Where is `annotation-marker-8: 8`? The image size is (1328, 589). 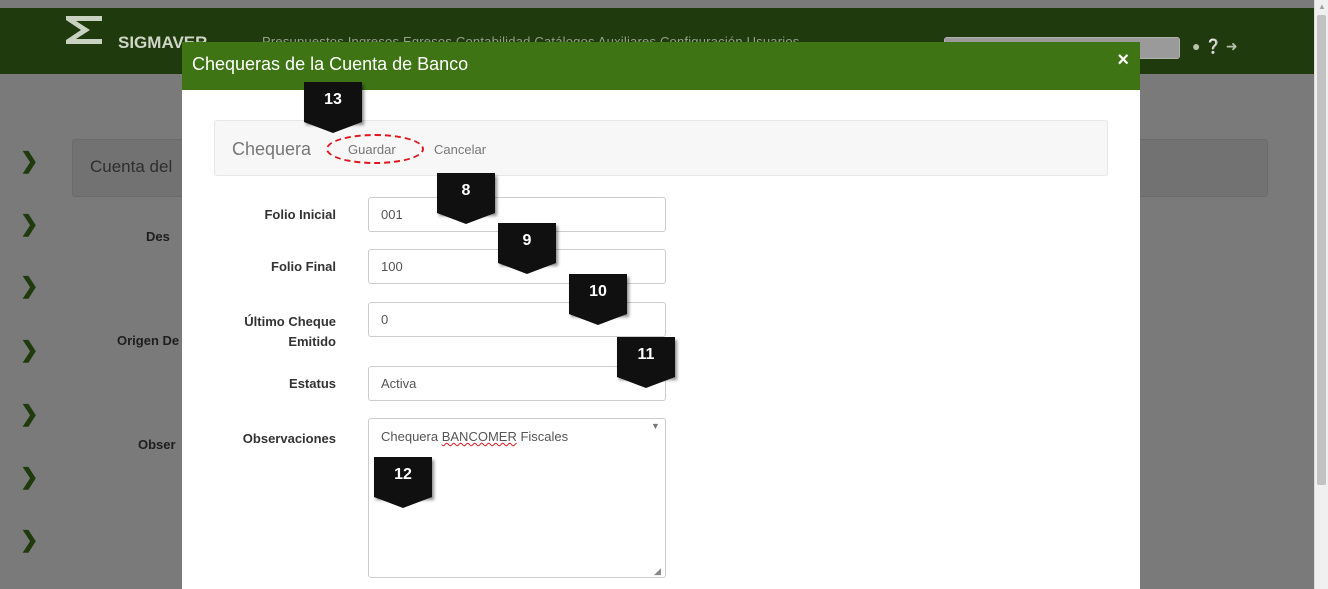
annotation-marker-8: 8 is located at coordinates (466, 198).